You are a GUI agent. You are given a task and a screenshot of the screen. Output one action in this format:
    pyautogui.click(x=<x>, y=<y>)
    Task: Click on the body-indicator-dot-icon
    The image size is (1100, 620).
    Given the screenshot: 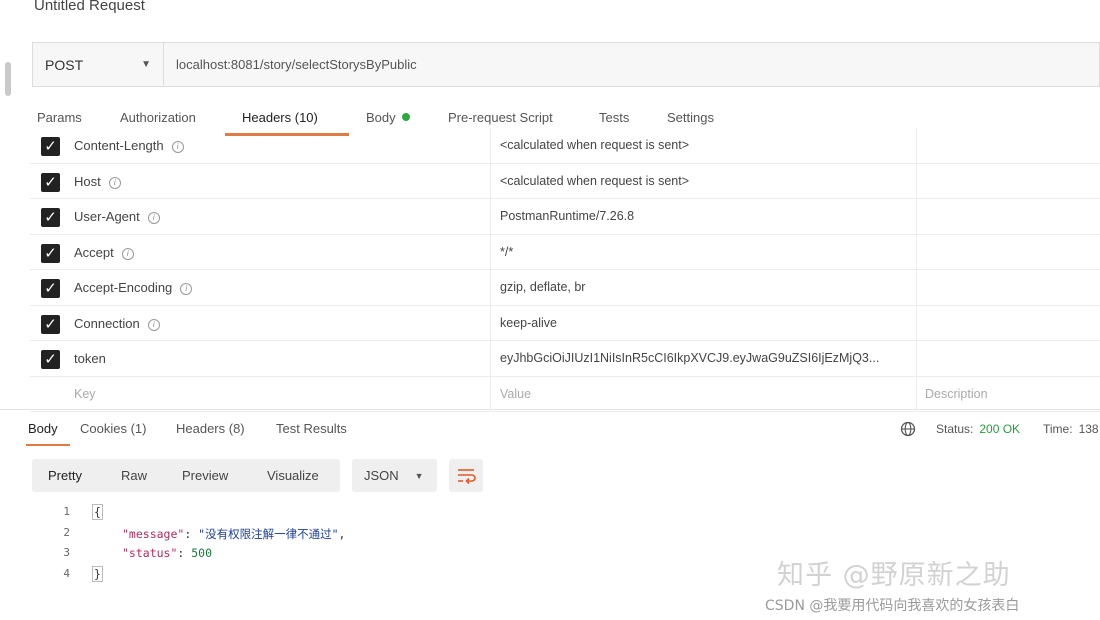 What is the action you would take?
    pyautogui.click(x=405, y=117)
    